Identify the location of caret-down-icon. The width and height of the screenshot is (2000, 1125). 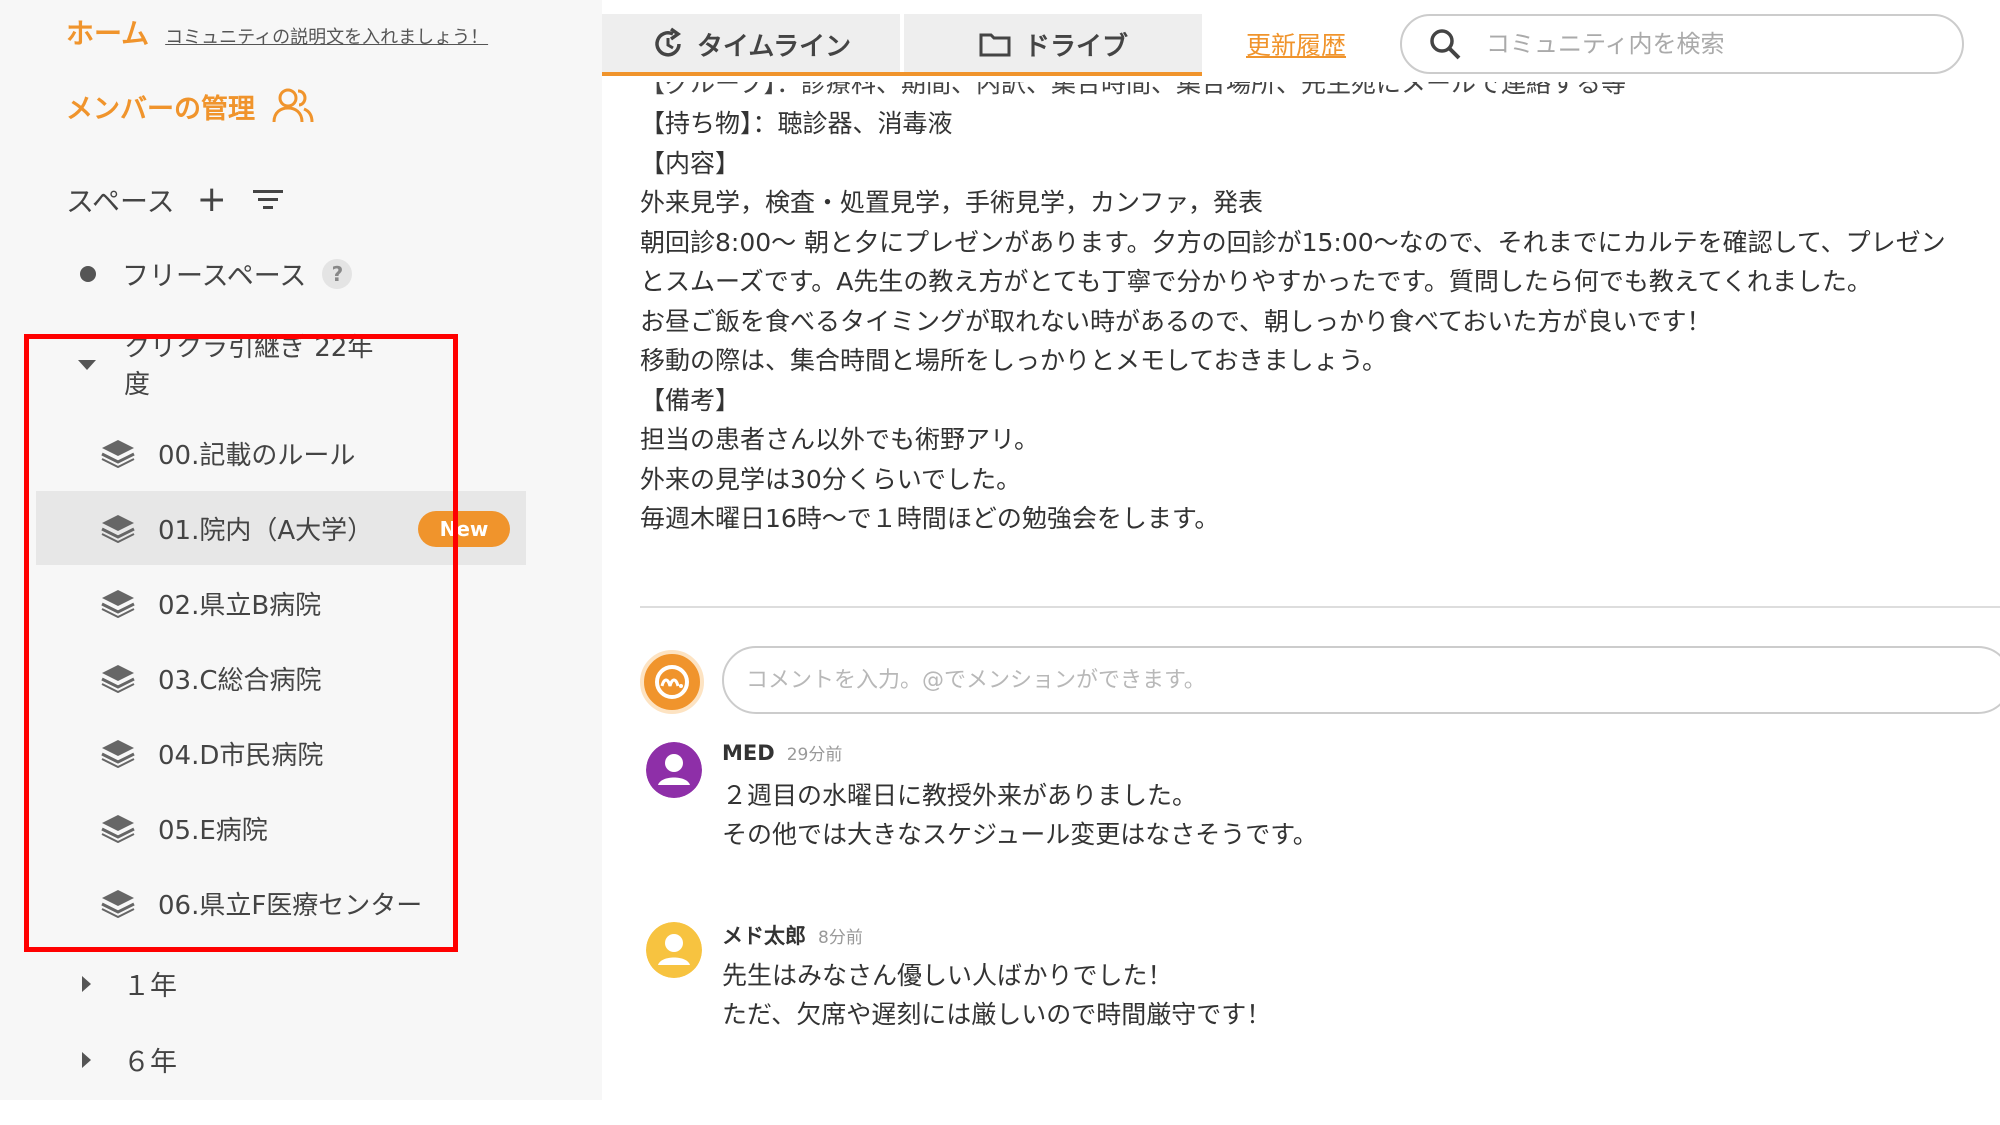
(87, 365).